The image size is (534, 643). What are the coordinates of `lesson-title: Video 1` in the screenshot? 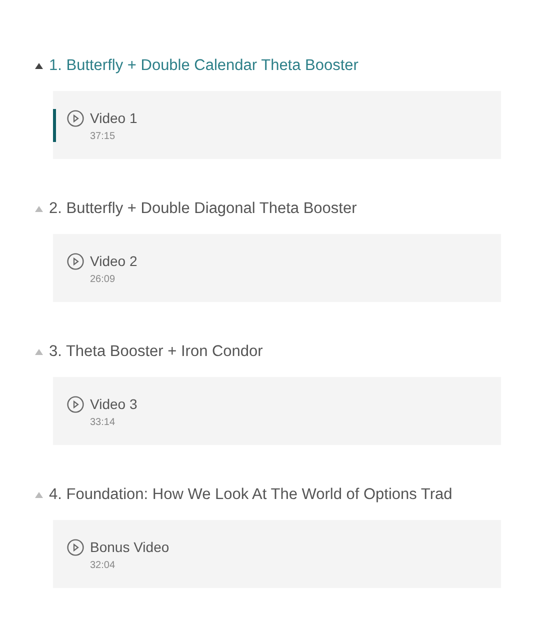 It's located at (114, 117).